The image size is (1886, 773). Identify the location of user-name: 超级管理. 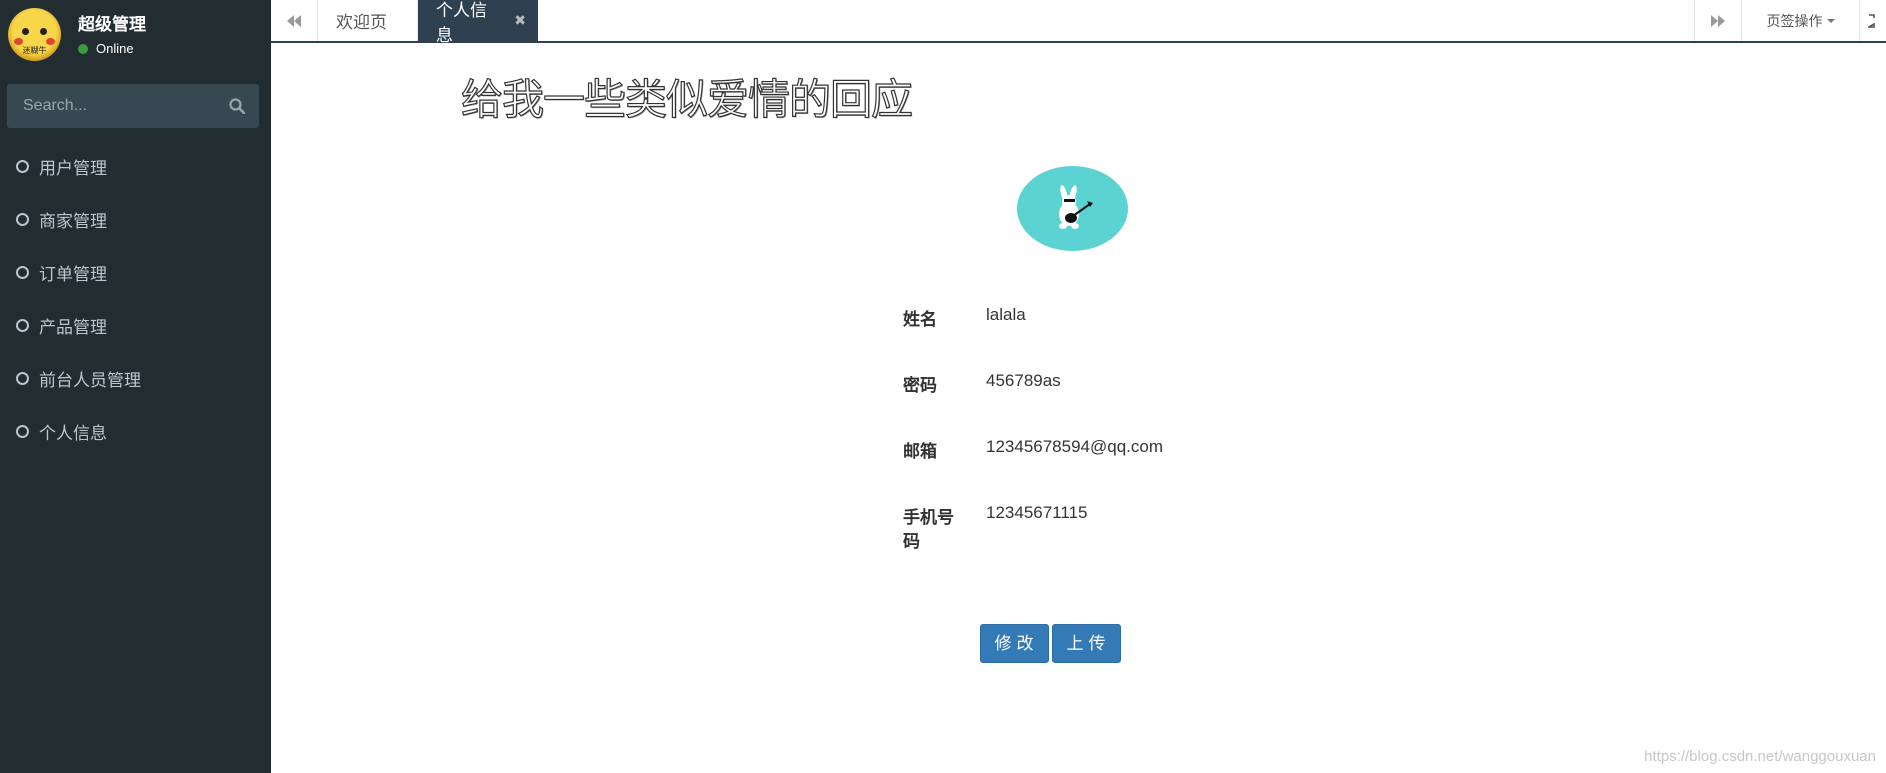
(112, 24).